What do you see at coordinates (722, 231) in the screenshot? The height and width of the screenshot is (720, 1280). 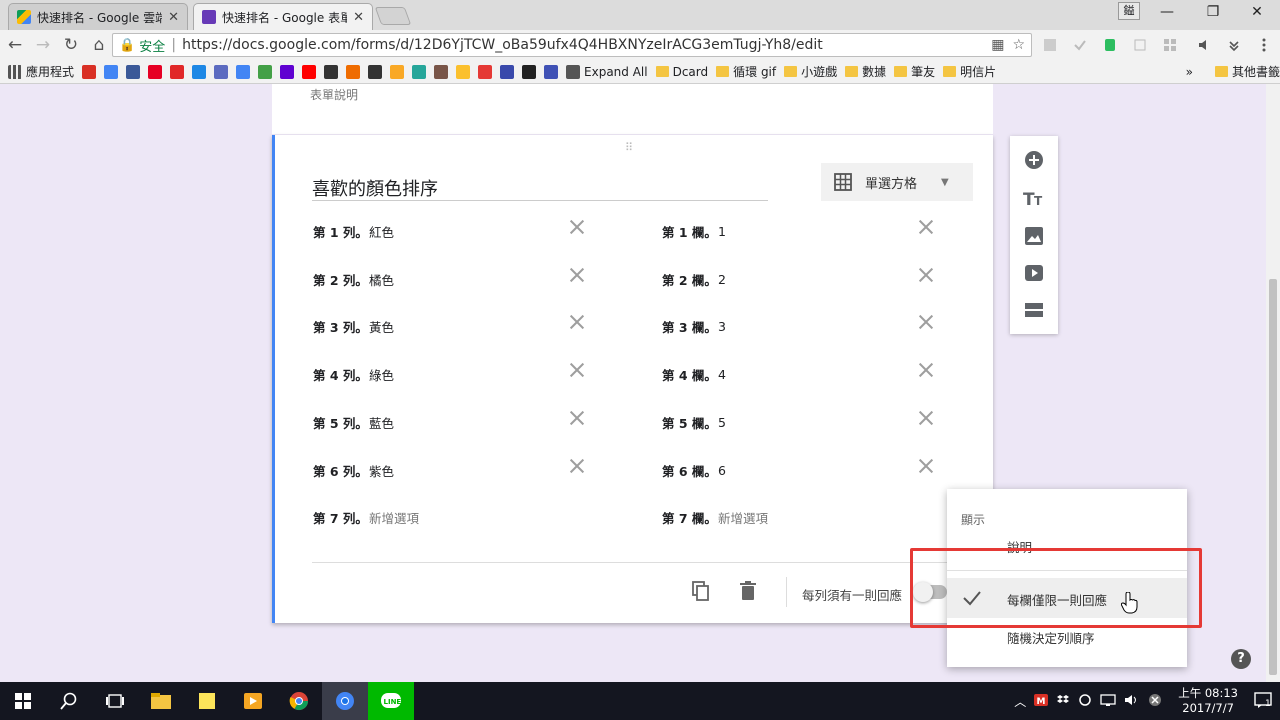 I see `option-input: 1` at bounding box center [722, 231].